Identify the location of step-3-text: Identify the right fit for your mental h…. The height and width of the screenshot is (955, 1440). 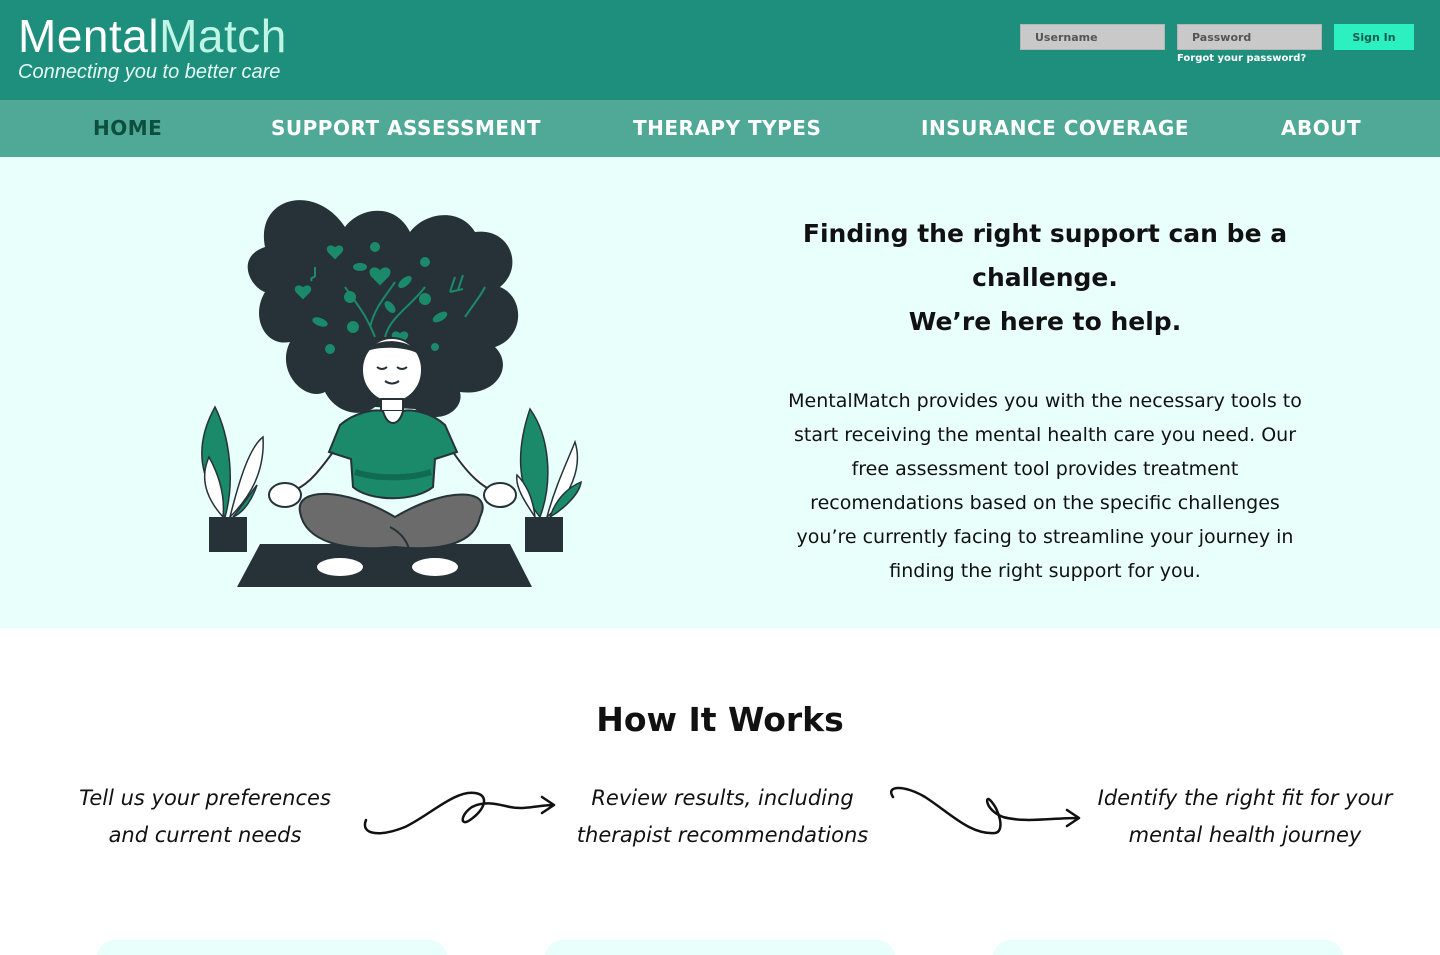
(1245, 816).